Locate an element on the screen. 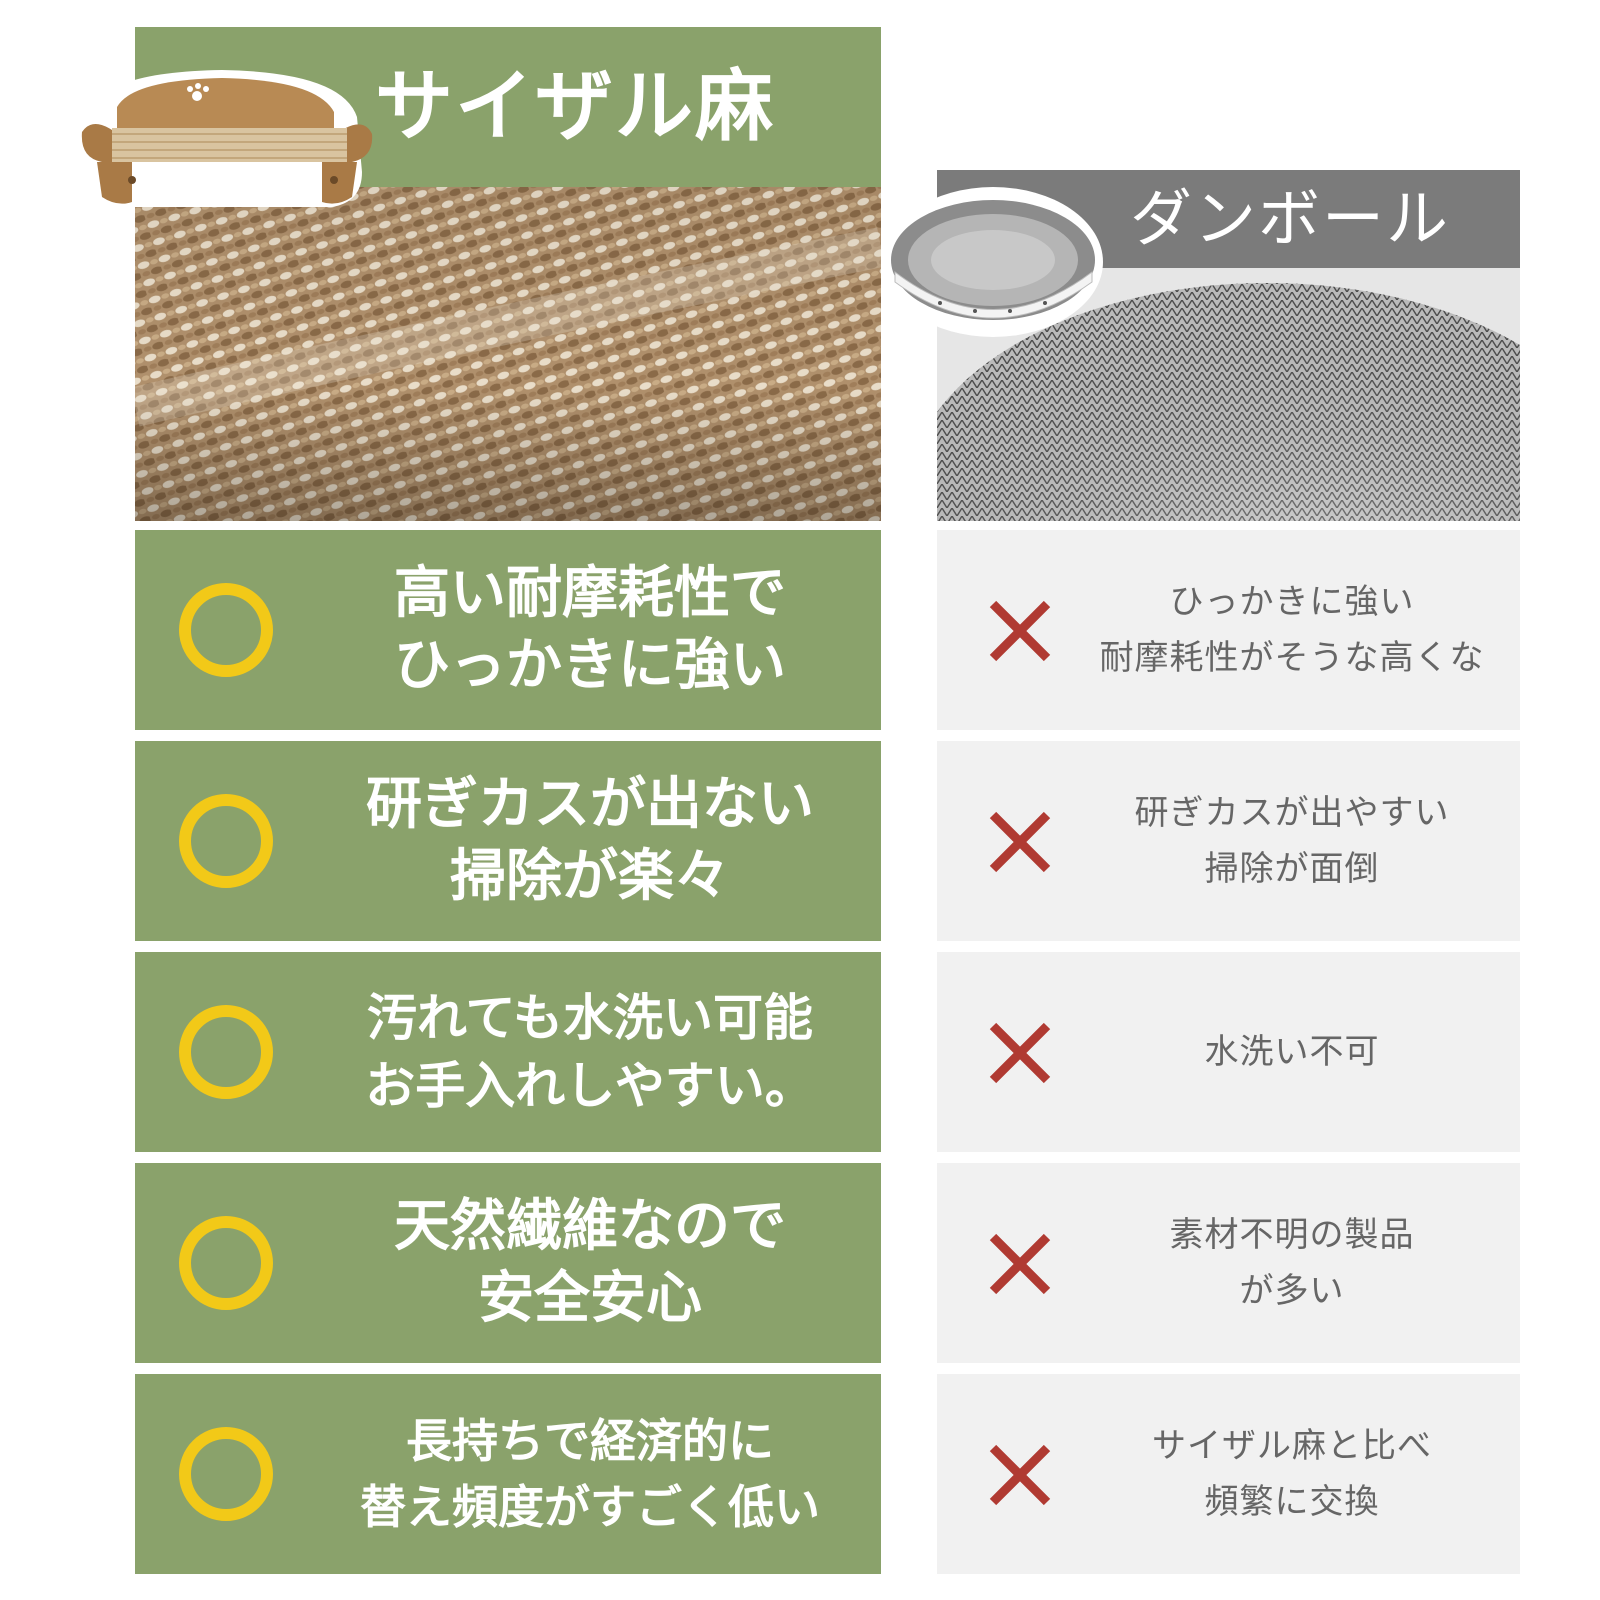 The height and width of the screenshot is (1600, 1600). cardboard-row: サイザル麻と比べ 頻繁に交換 is located at coordinates (1228, 1474).